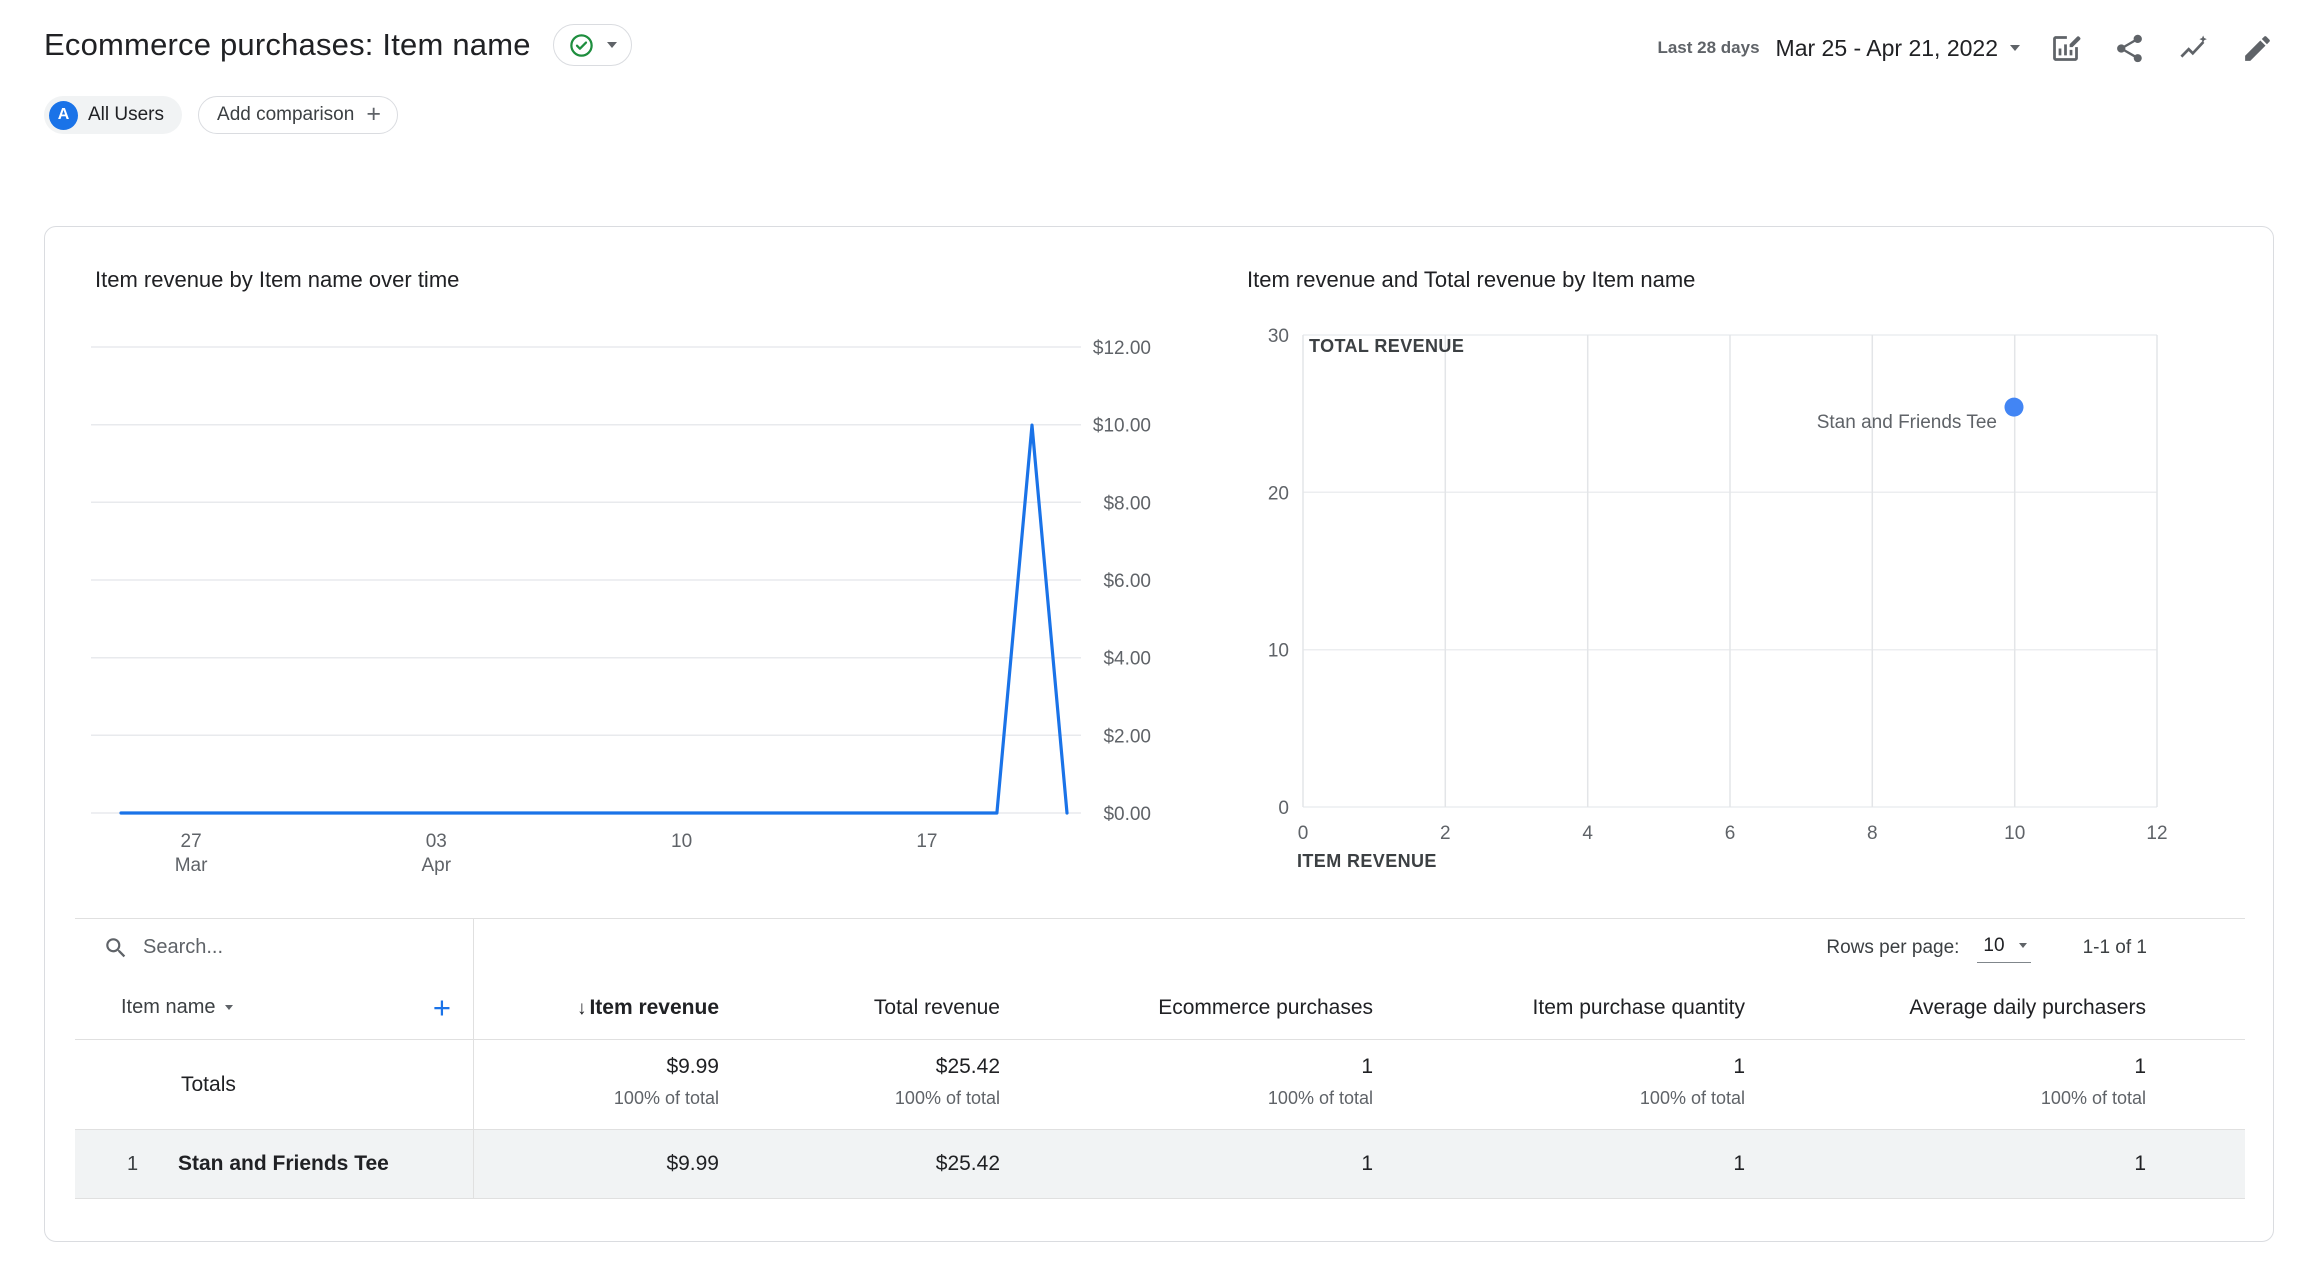 The image size is (2318, 1275). Describe the element at coordinates (936, 1007) in the screenshot. I see `column-header-label: Total revenue` at that location.